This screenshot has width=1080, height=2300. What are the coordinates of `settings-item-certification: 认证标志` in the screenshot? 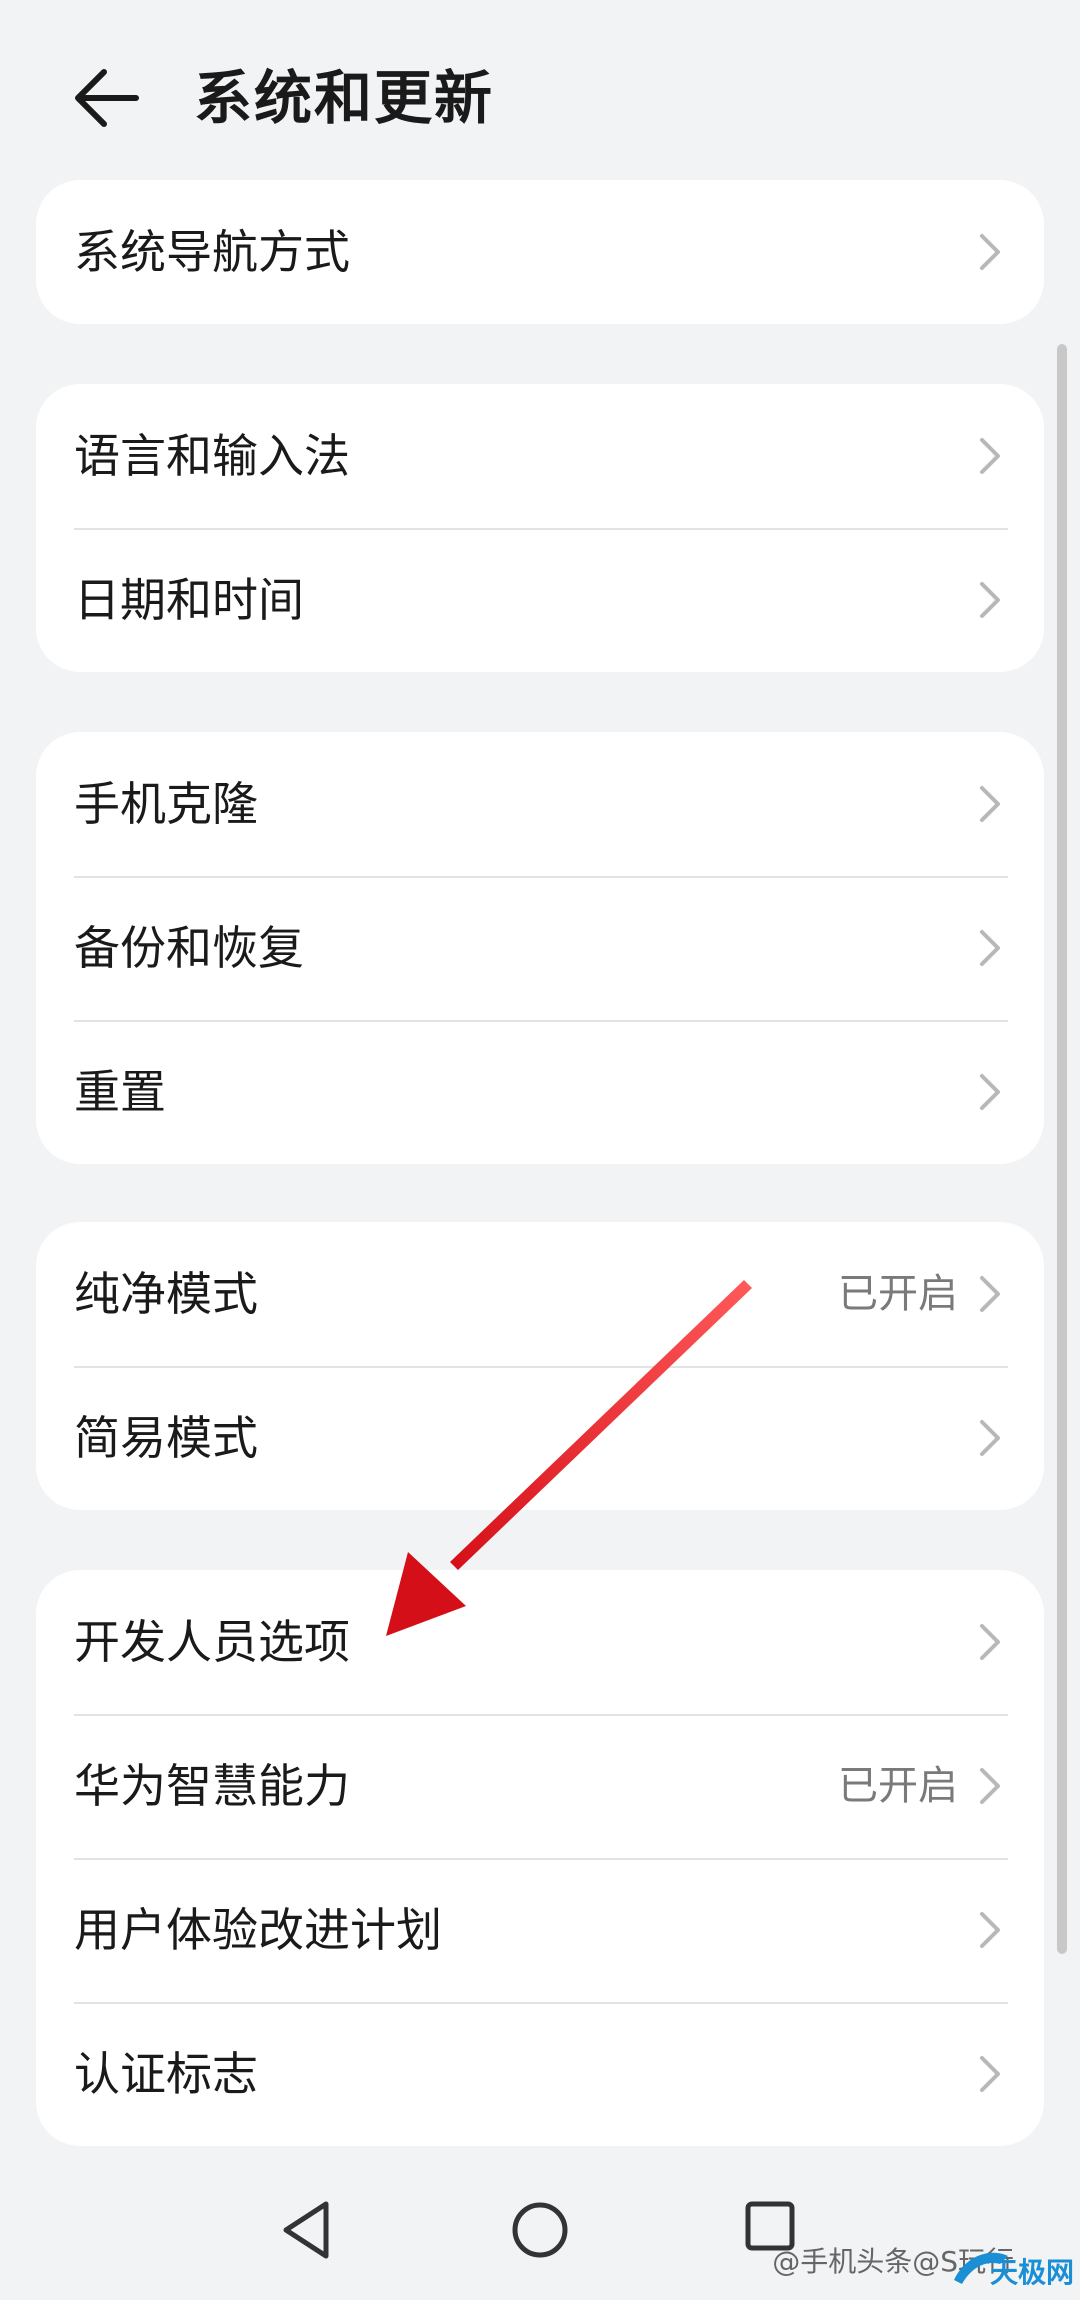 It's located at (540, 2074).